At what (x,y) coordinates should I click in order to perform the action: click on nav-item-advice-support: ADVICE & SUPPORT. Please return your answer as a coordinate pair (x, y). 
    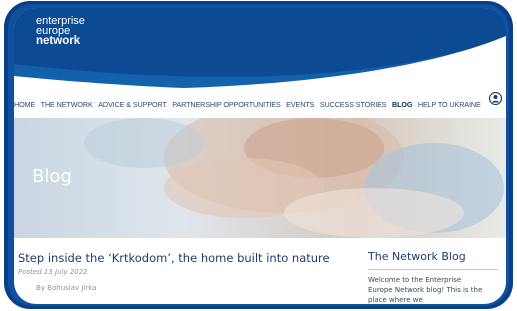
    Looking at the image, I should click on (132, 104).